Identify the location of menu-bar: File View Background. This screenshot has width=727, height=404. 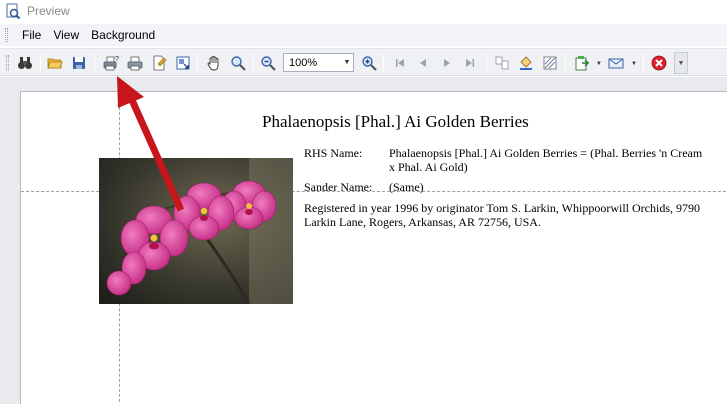
(363, 35).